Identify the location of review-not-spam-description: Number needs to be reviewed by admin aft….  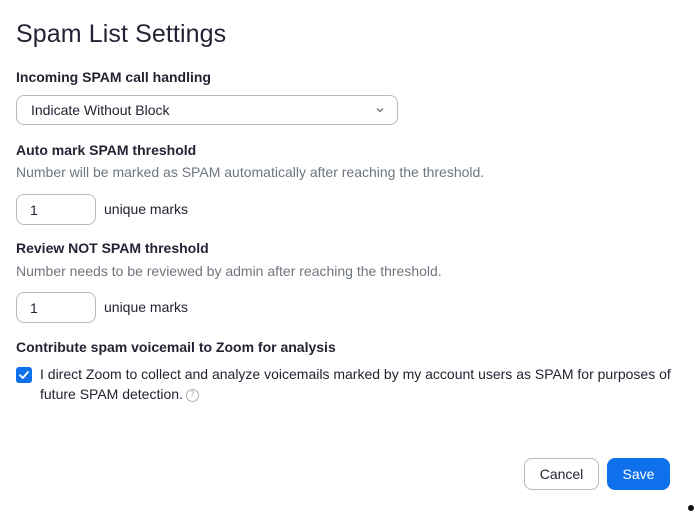
(229, 271).